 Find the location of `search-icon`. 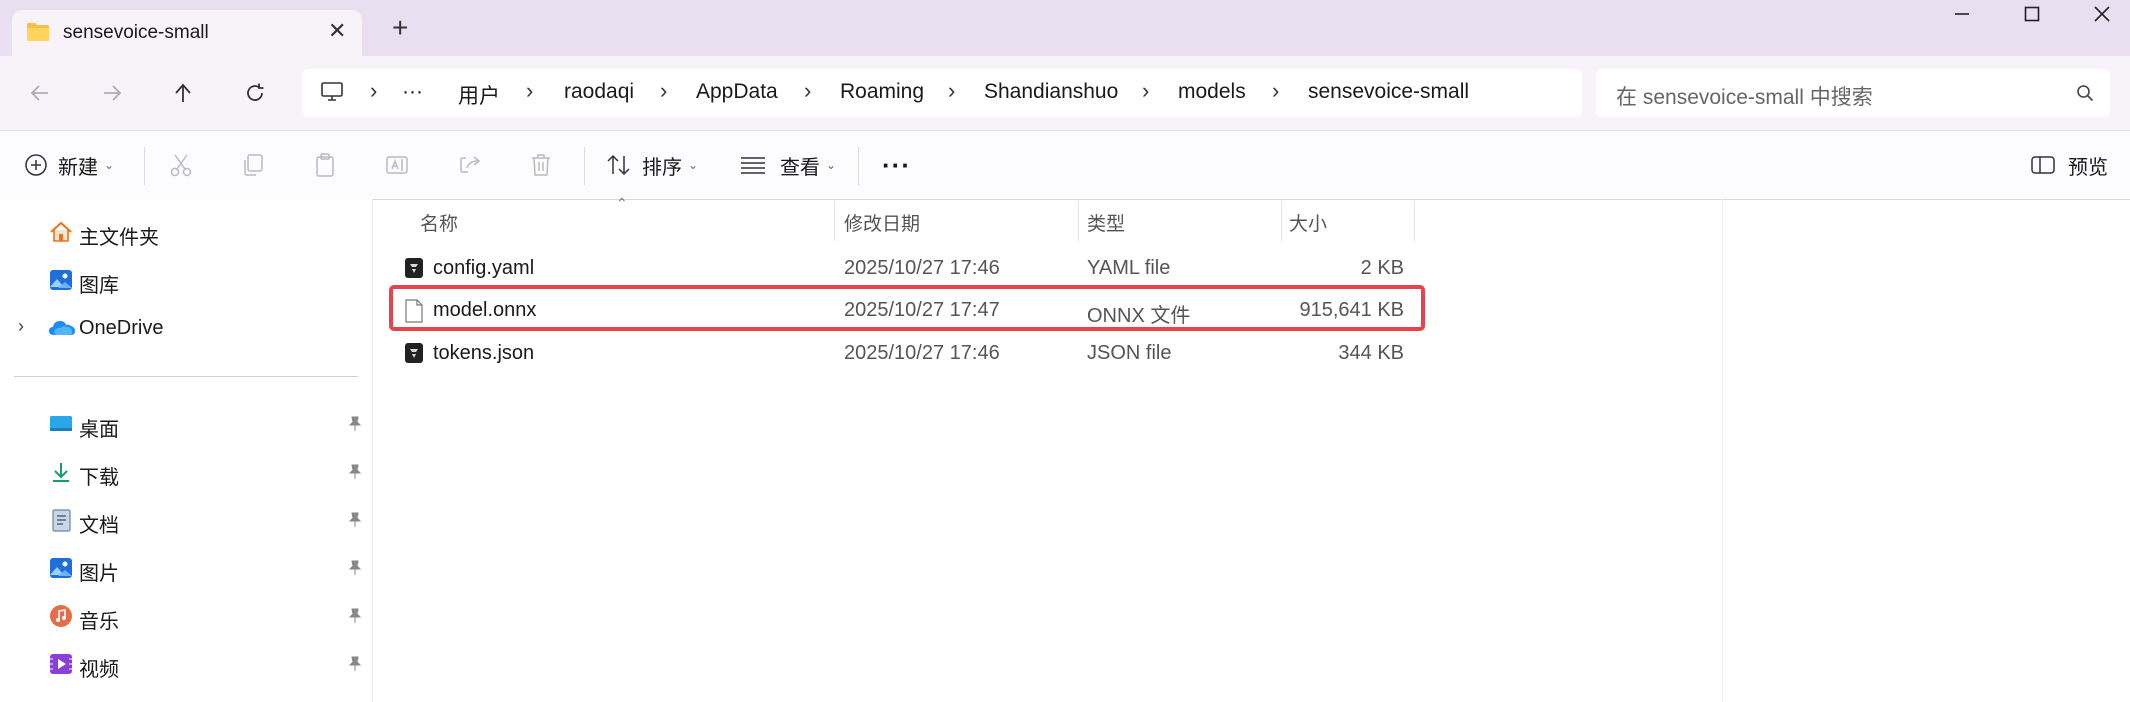

search-icon is located at coordinates (2085, 95).